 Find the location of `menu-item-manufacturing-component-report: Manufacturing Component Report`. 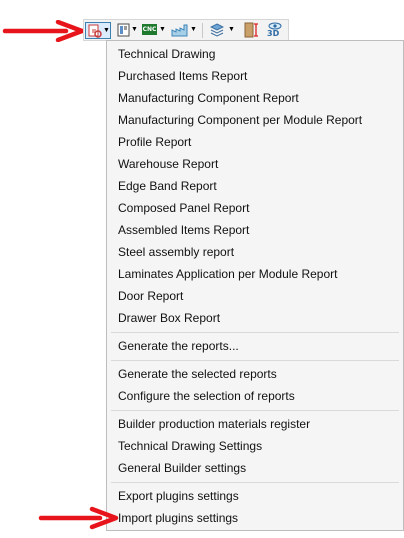

menu-item-manufacturing-component-report: Manufacturing Component Report is located at coordinates (208, 98).